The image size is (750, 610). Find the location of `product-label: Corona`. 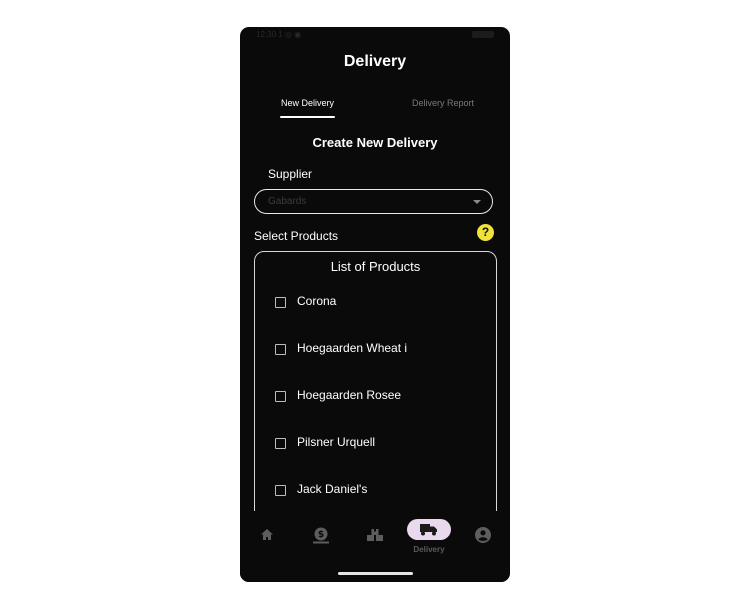

product-label: Corona is located at coordinates (317, 301).